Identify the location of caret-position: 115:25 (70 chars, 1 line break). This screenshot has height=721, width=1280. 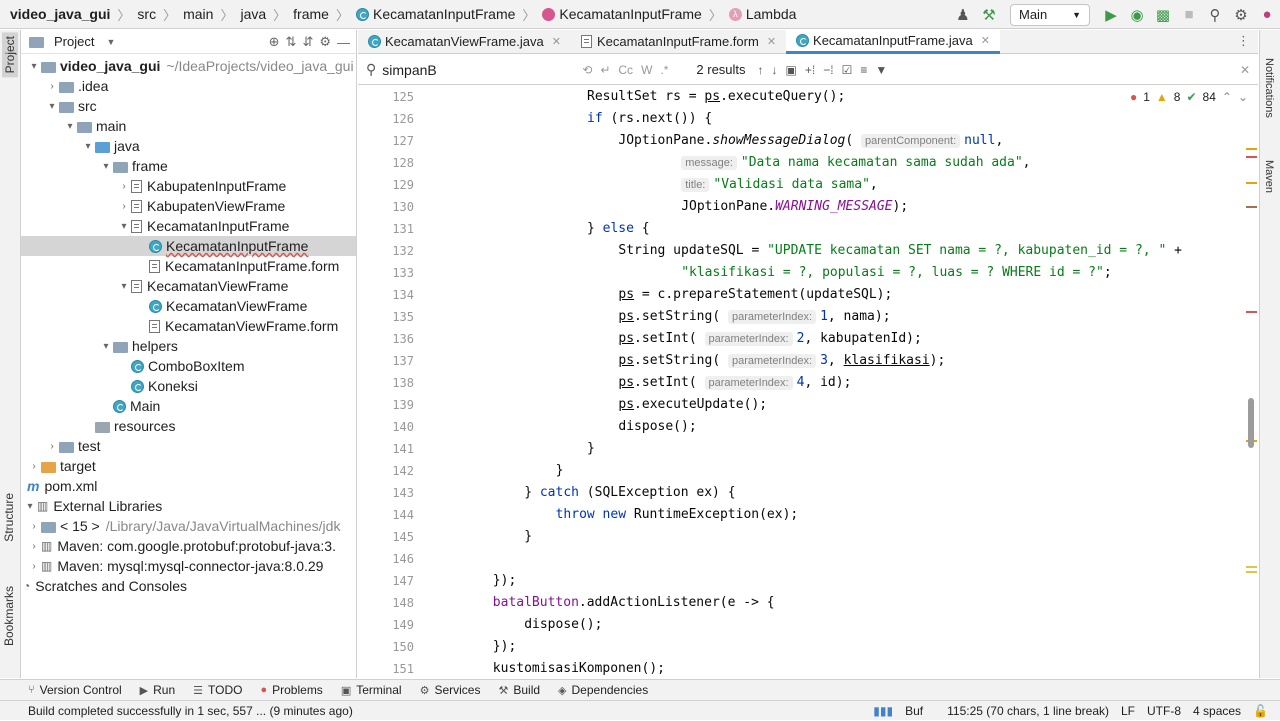
(1028, 711).